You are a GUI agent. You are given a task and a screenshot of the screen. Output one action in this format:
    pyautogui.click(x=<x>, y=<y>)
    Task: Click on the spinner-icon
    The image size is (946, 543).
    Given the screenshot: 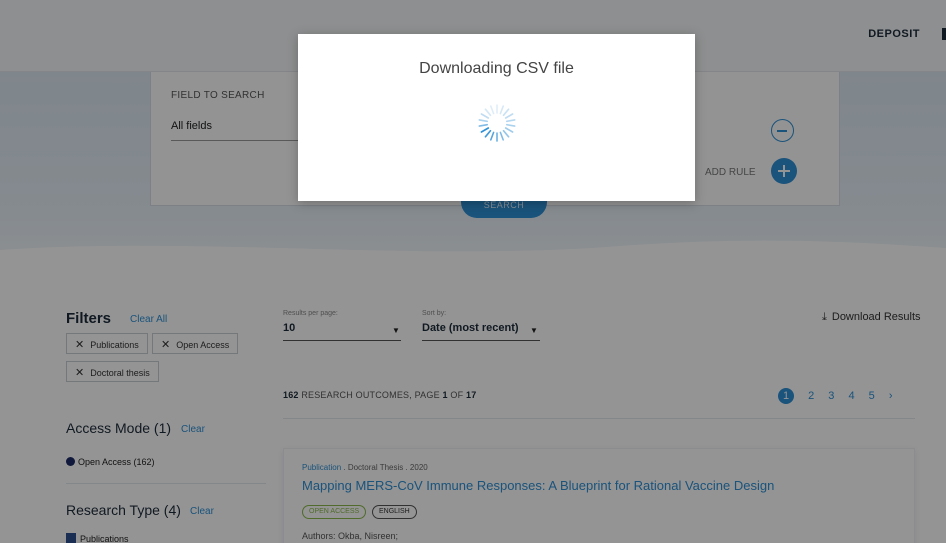 What is the action you would take?
    pyautogui.click(x=497, y=123)
    